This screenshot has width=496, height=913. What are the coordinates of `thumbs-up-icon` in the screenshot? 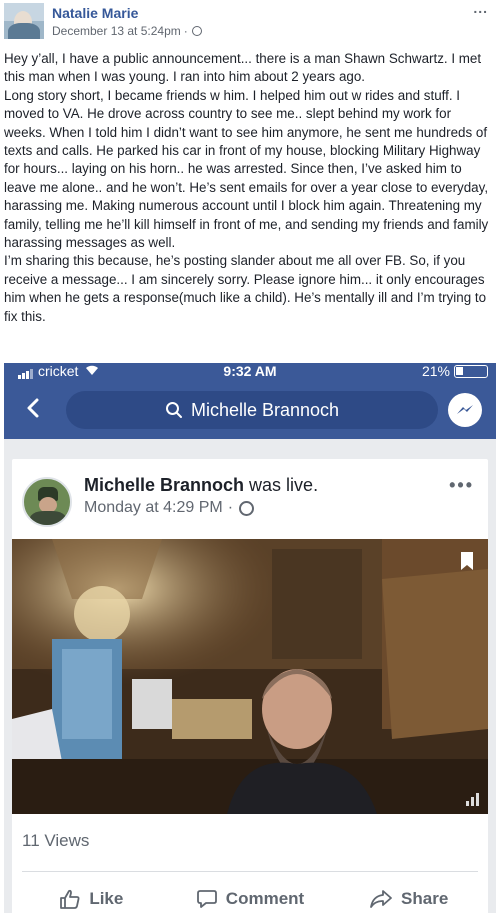 It's located at (70, 899).